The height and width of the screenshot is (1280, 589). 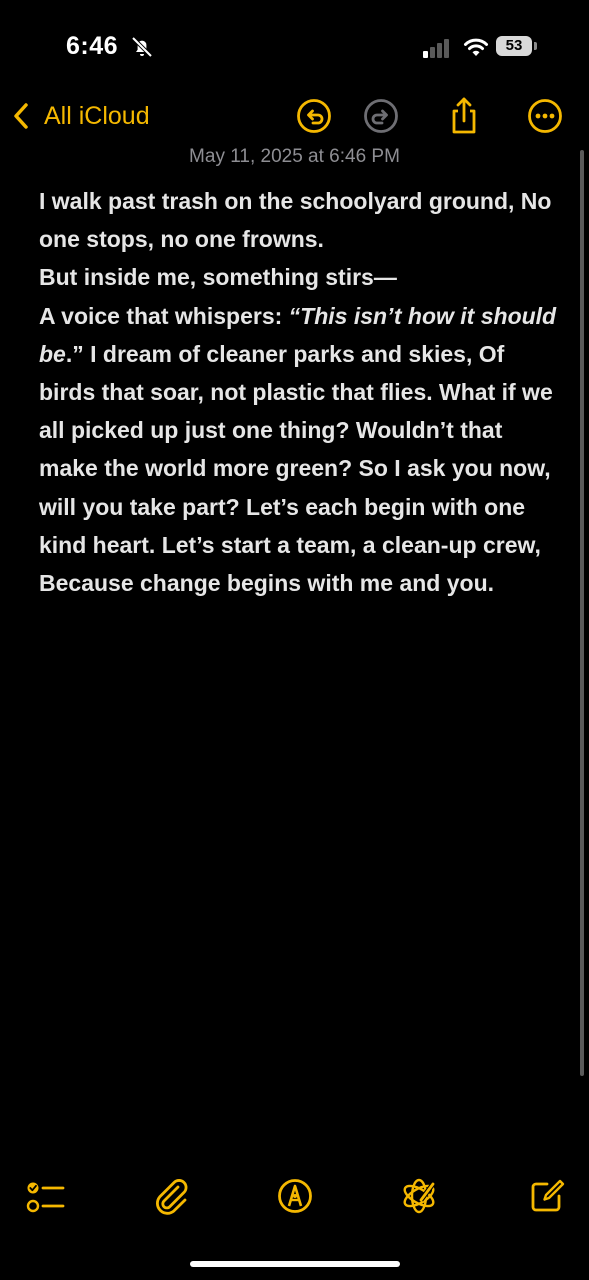 I want to click on redo-button, so click(x=381, y=116).